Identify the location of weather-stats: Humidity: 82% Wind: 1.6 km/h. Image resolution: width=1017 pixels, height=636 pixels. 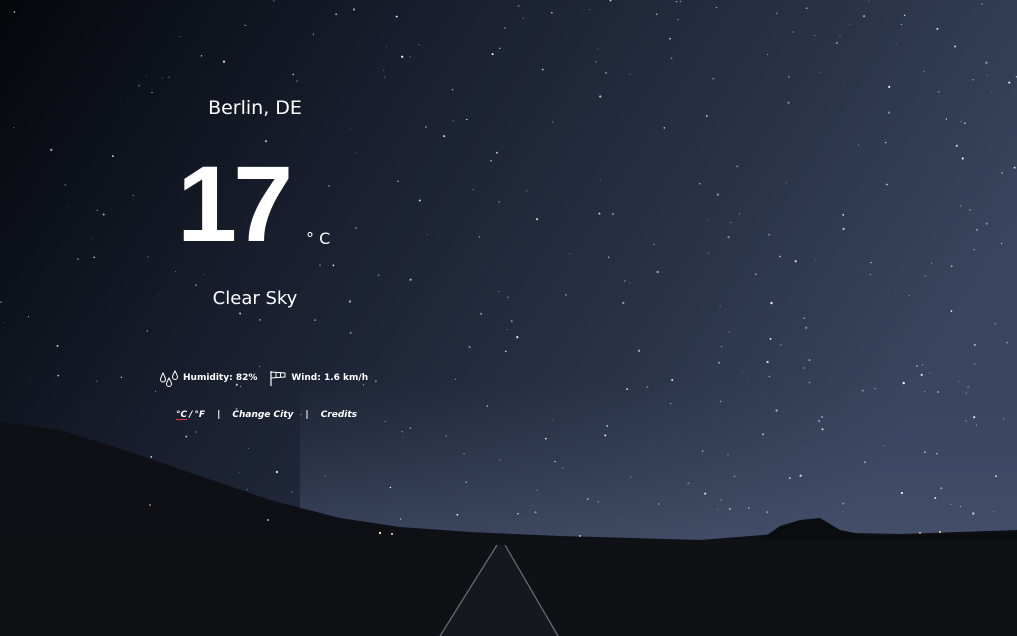
(263, 378).